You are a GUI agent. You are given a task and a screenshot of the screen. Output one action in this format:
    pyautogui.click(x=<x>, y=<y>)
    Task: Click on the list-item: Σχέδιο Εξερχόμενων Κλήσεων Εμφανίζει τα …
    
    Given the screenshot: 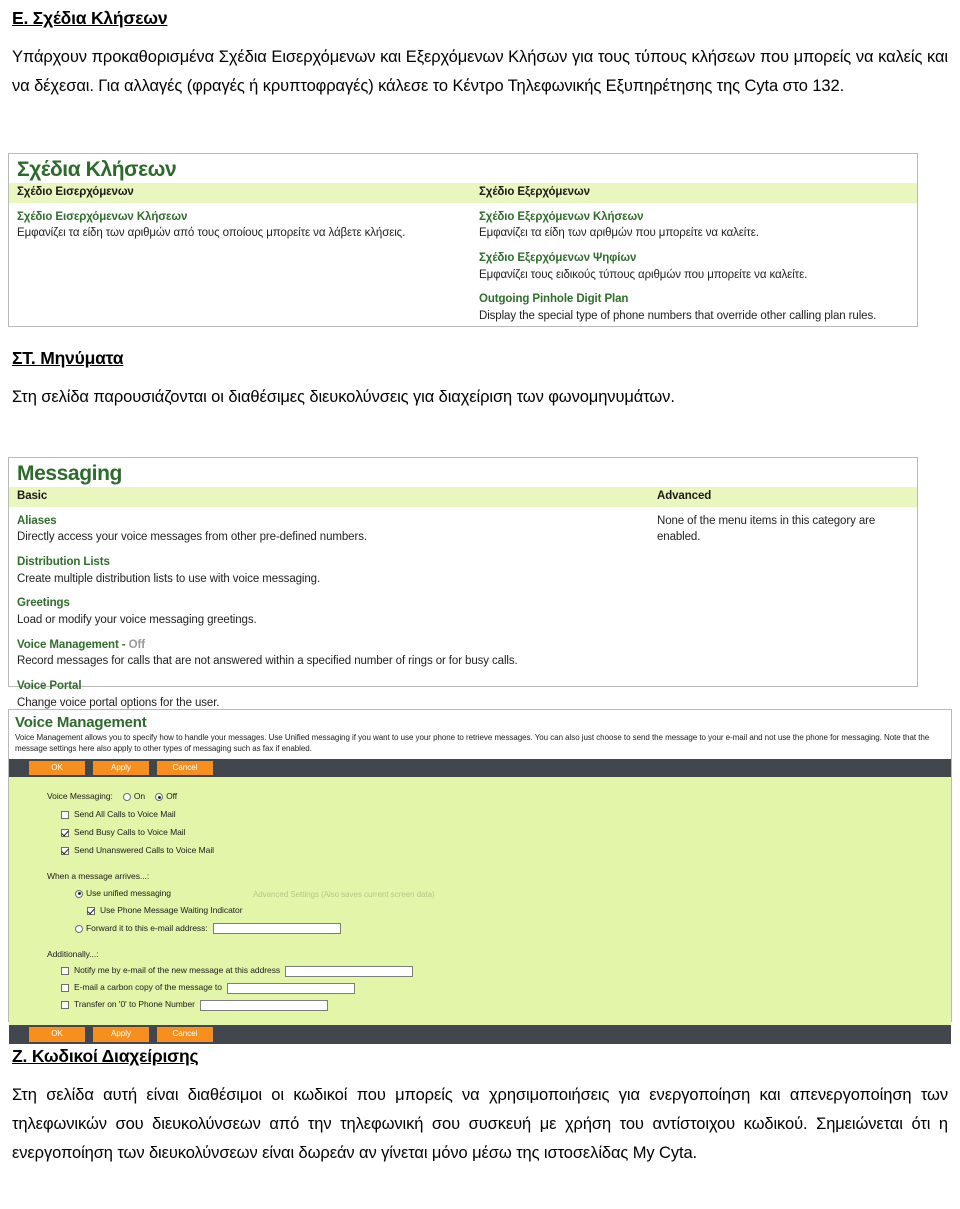 What is the action you would take?
    pyautogui.click(x=693, y=225)
    